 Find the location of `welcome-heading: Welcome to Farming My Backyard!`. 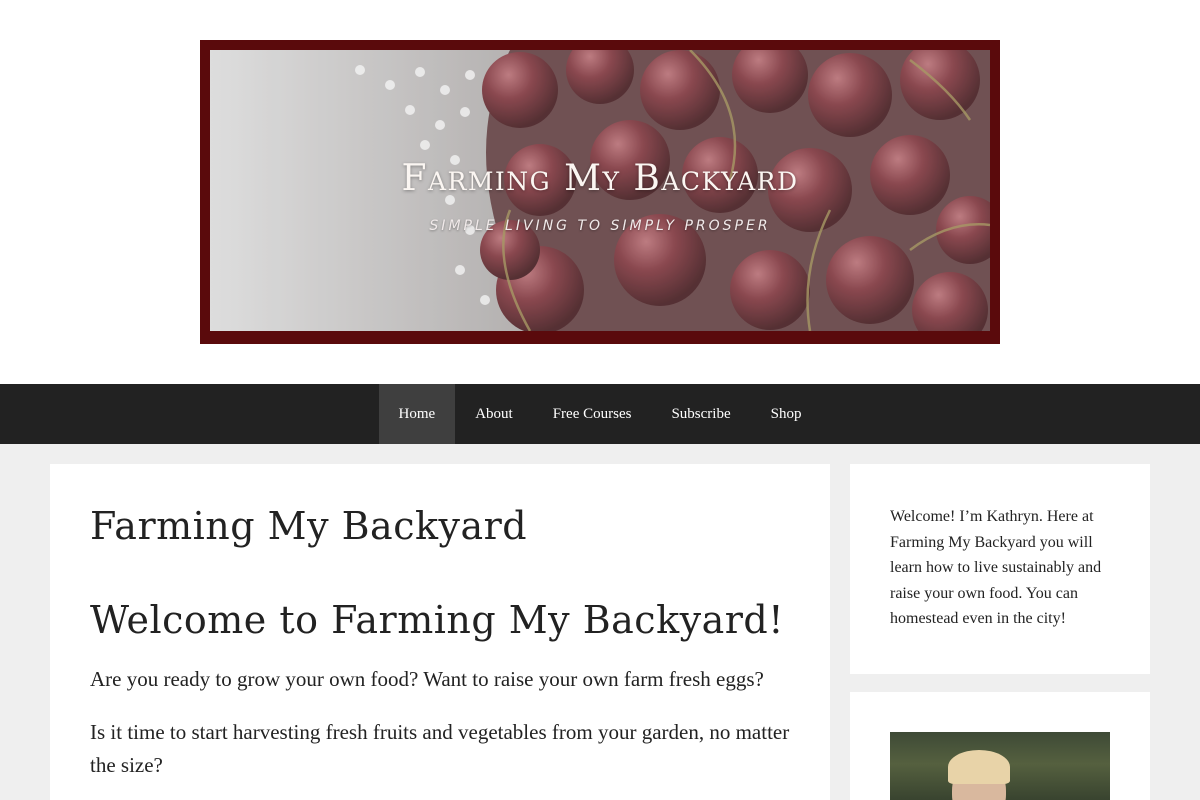

welcome-heading: Welcome to Farming My Backyard! is located at coordinates (437, 619).